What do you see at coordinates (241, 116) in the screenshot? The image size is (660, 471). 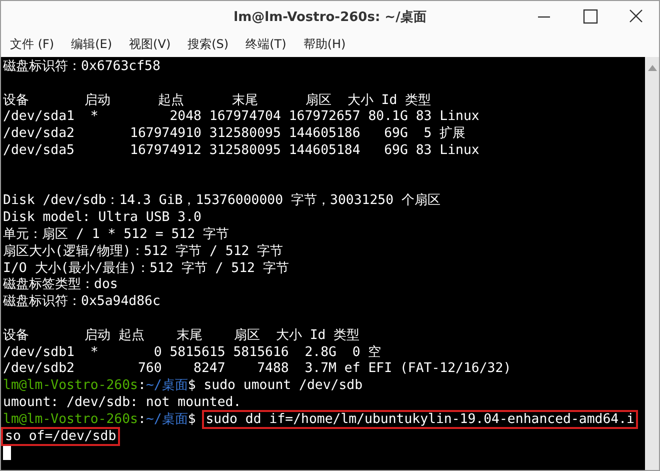 I see `output-line: /dev/sda1 * 2048 167974704 167972657 80.1G 83 Linux` at bounding box center [241, 116].